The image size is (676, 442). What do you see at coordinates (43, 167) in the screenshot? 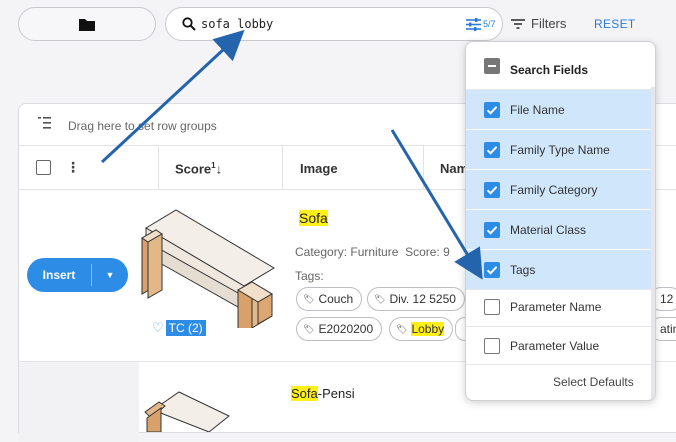
I see `select-all-checkbox` at bounding box center [43, 167].